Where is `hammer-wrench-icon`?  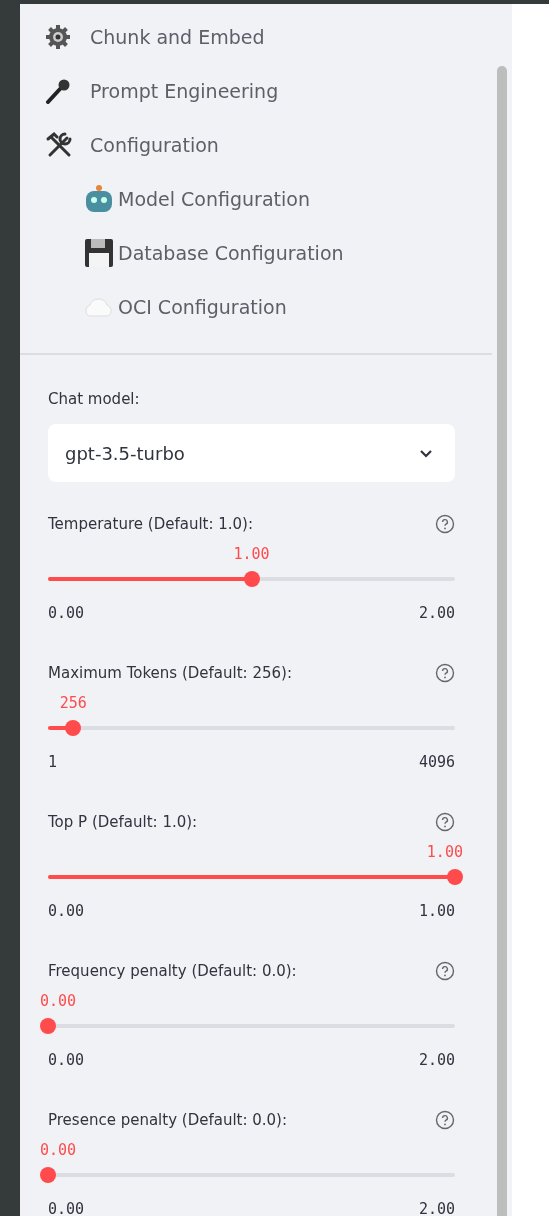
hammer-wrench-icon is located at coordinates (59, 145).